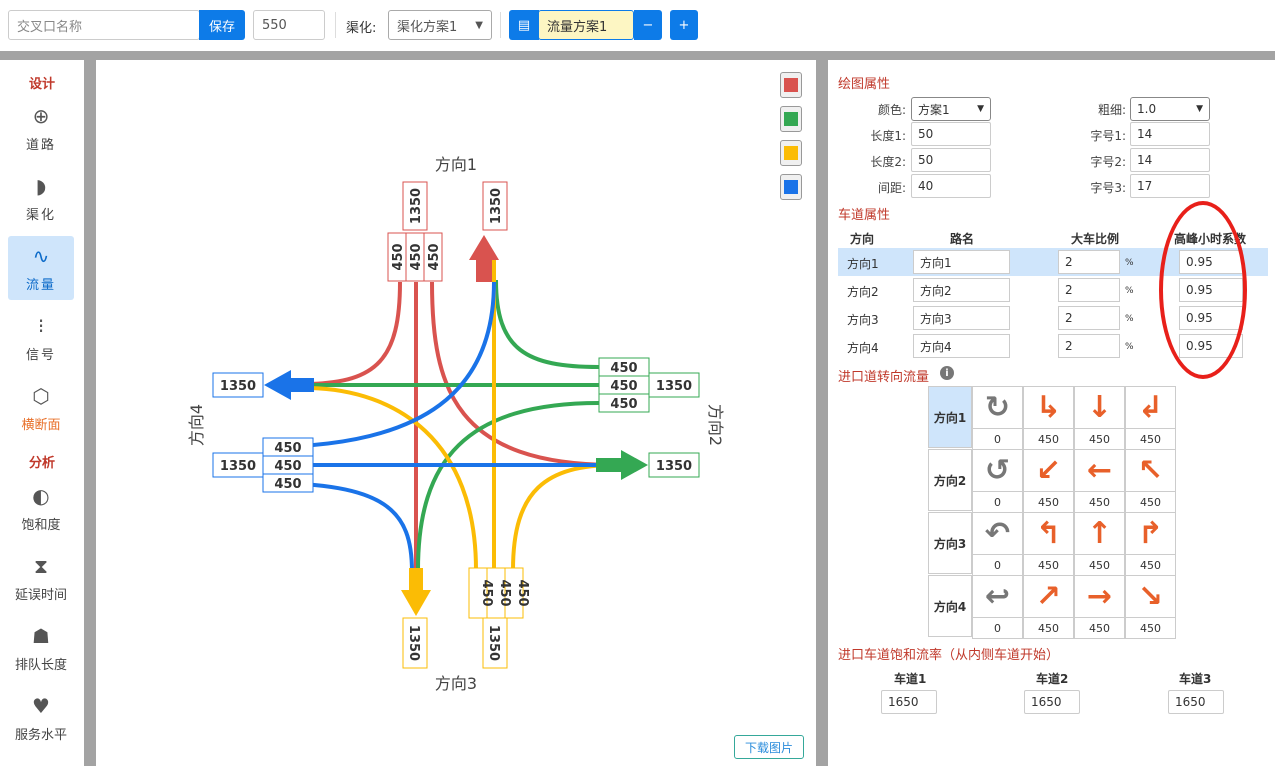 The width and height of the screenshot is (1275, 770). I want to click on remove-scheme-button: −, so click(648, 25).